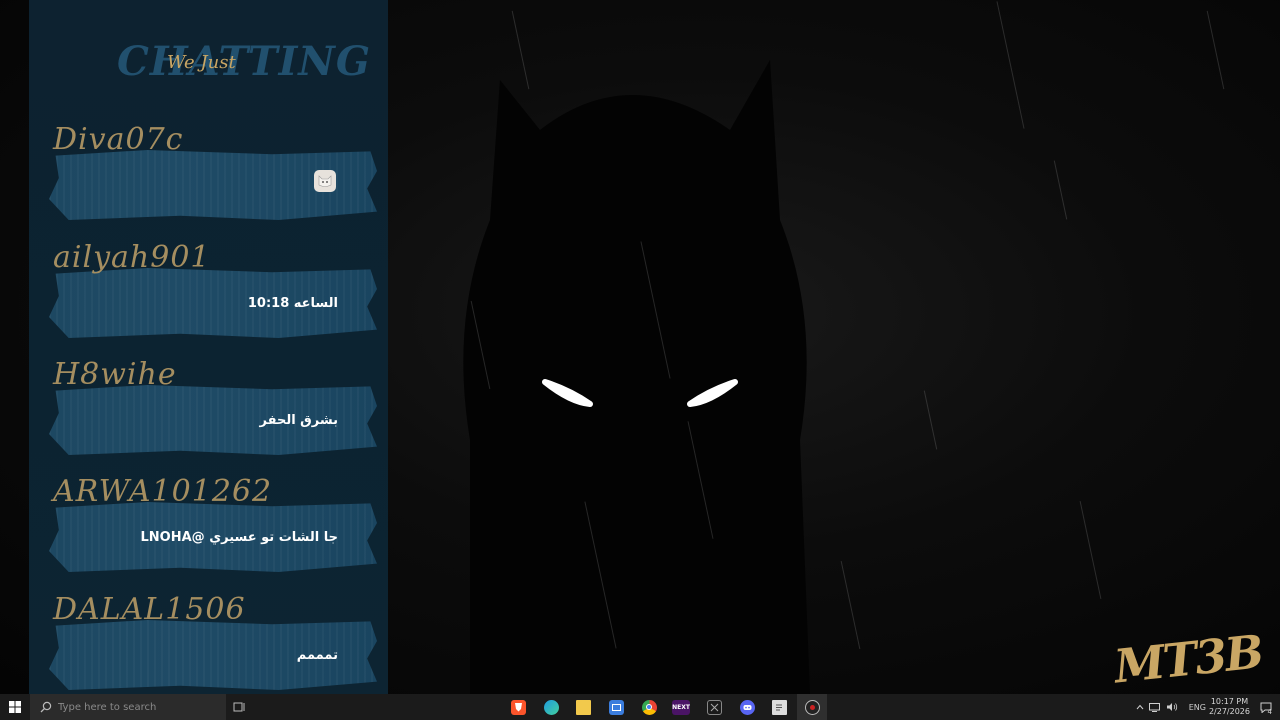  I want to click on windows-icon, so click(15, 707).